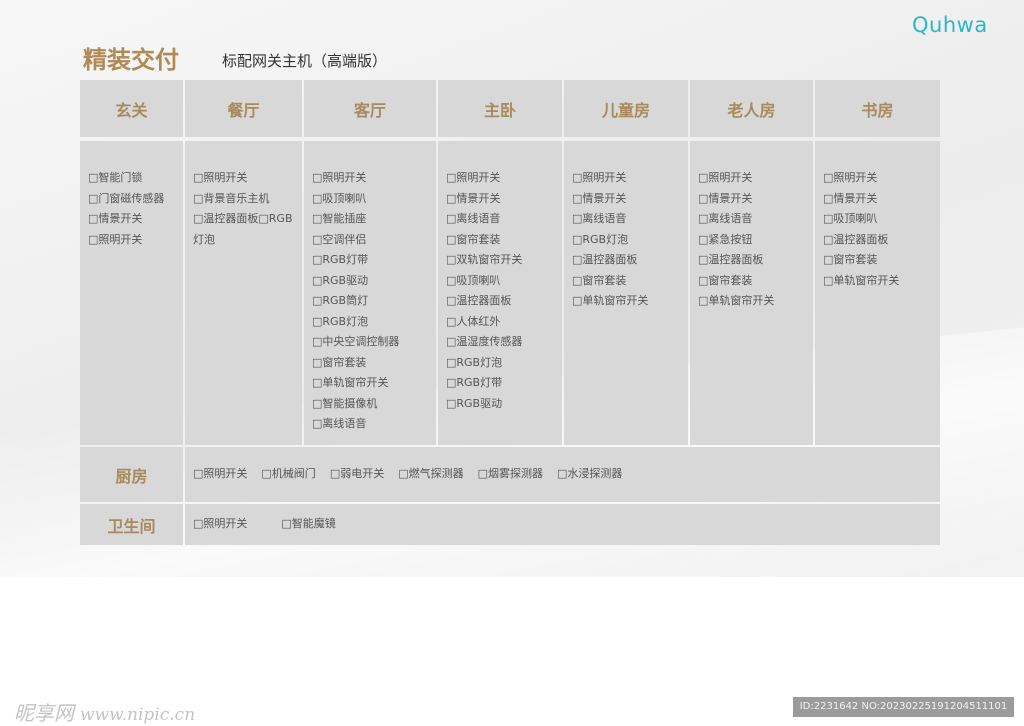 This screenshot has height=726, width=1024. Describe the element at coordinates (308, 524) in the screenshot. I see `device-item: □智能魔镜` at that location.